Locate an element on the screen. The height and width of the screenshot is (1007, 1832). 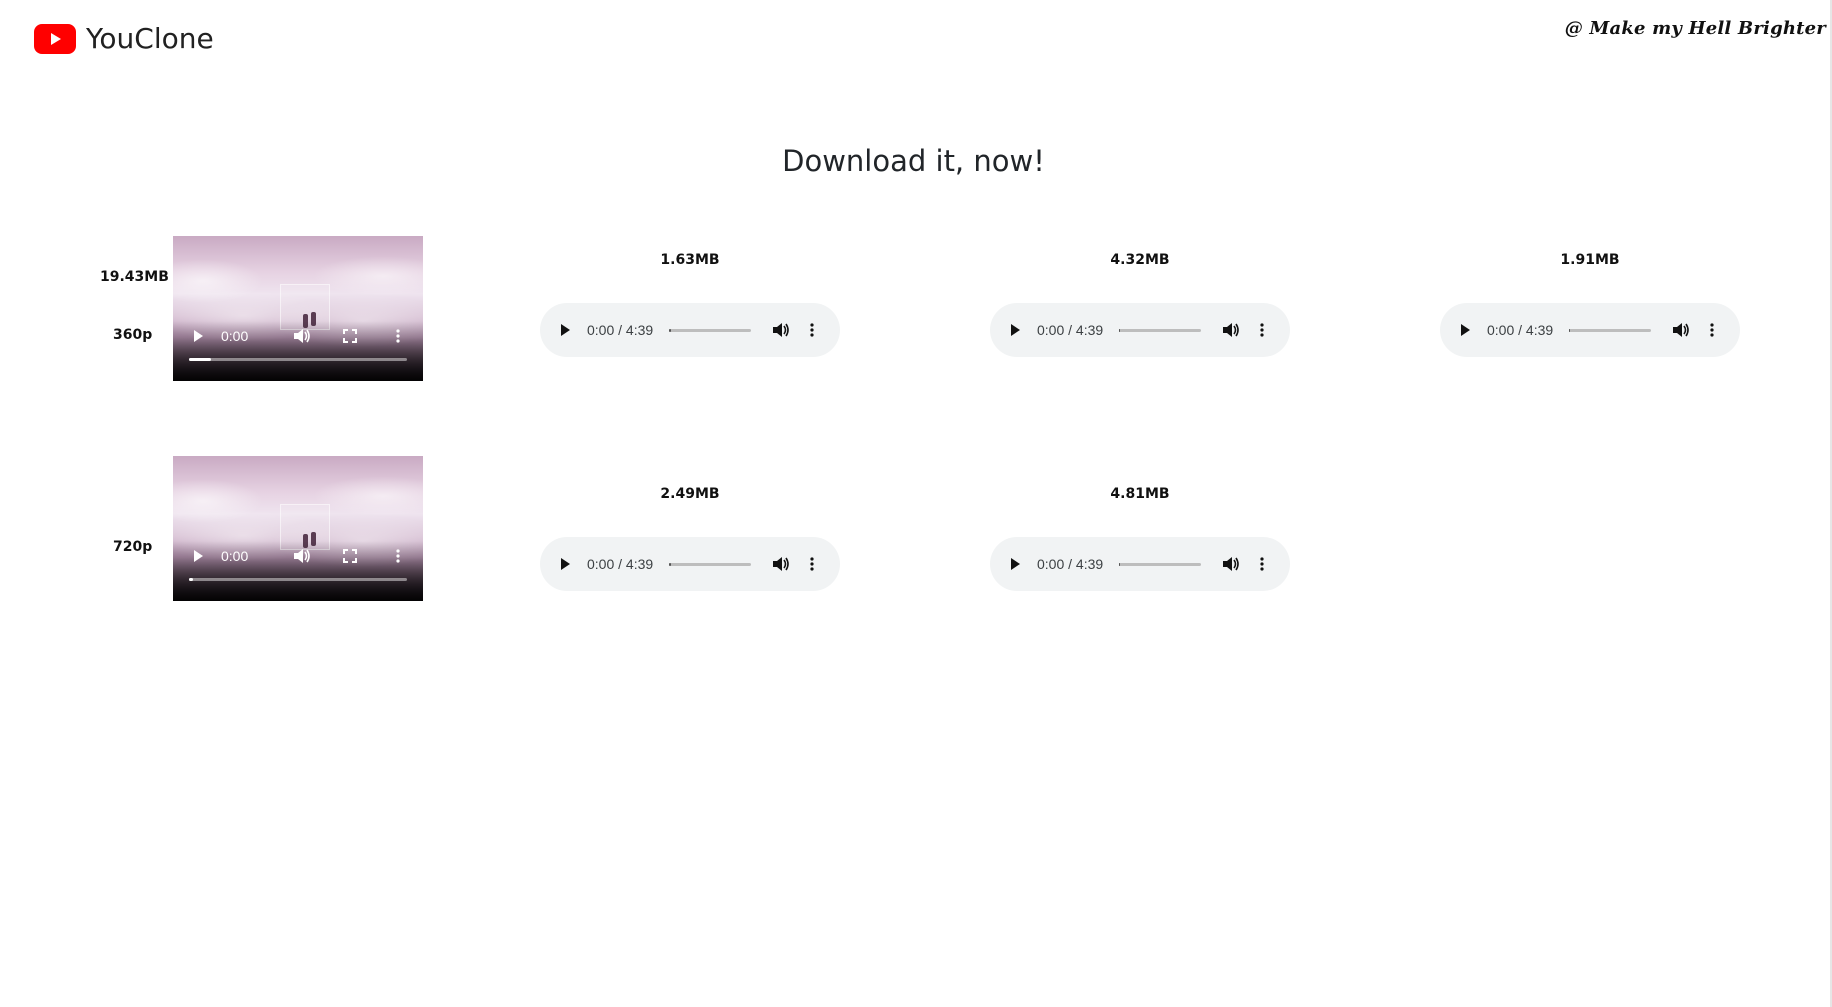
brand: YouClone is located at coordinates (124, 38).